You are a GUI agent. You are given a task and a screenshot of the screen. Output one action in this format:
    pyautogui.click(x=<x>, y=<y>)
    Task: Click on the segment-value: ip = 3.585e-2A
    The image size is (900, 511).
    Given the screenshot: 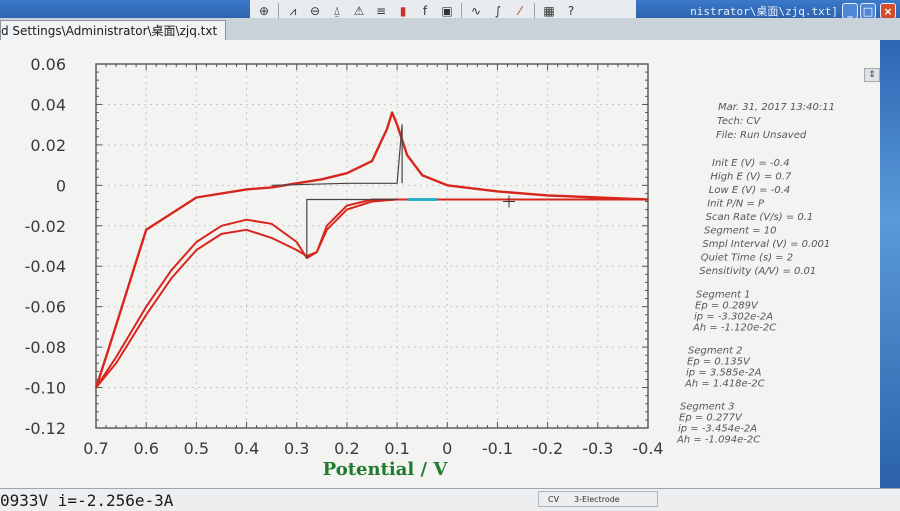 What is the action you would take?
    pyautogui.click(x=724, y=373)
    